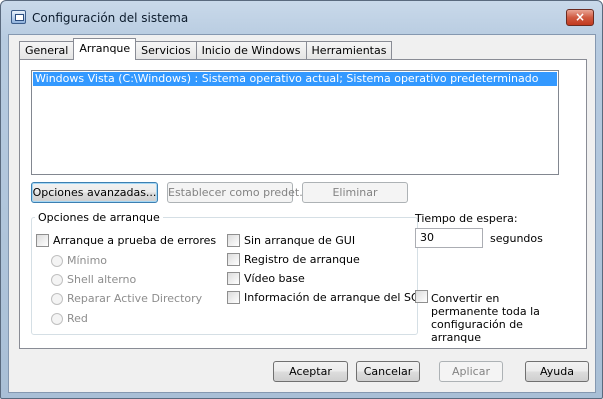  I want to click on safe-boot-checkbox: Arranque a prueba de errores, so click(126, 240).